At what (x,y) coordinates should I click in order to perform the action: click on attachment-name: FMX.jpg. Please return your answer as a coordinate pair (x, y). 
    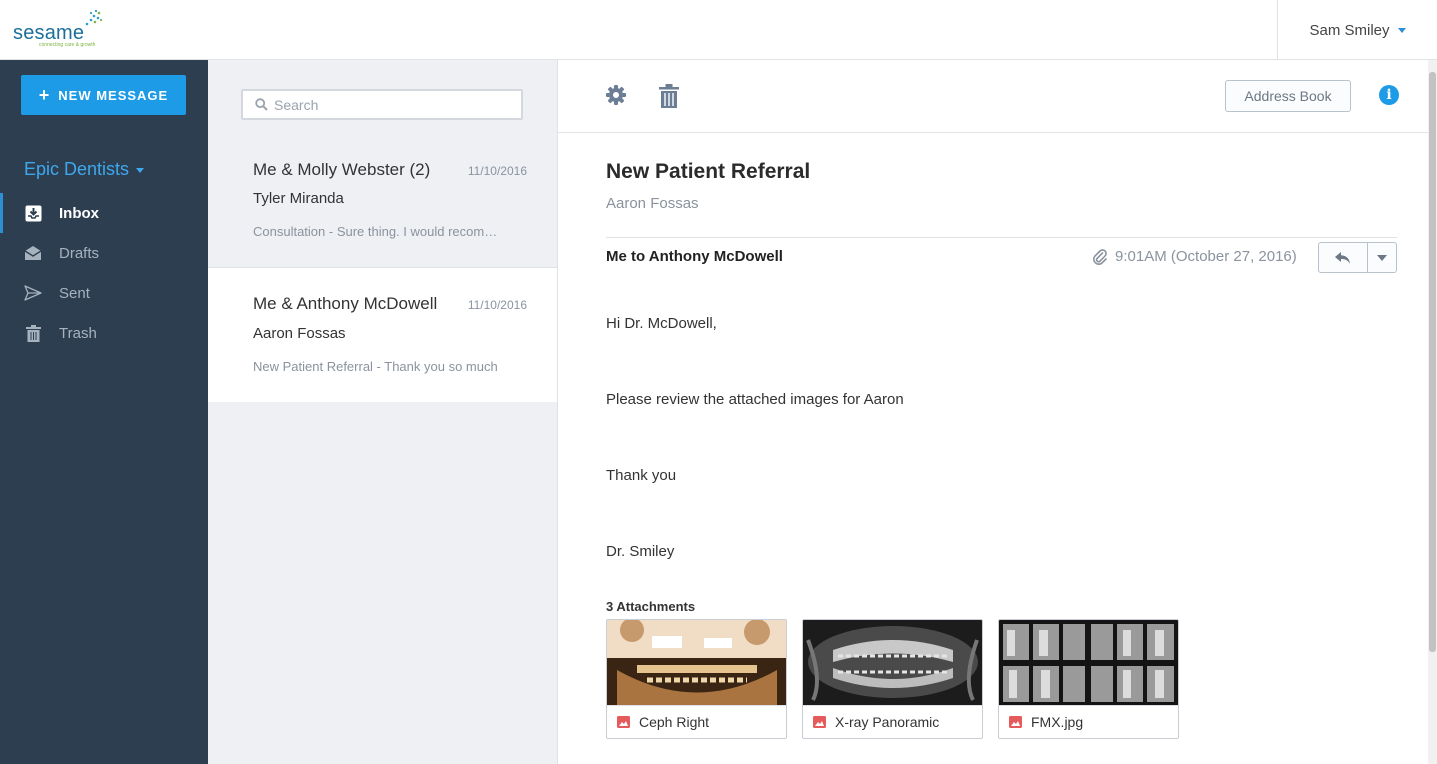
    Looking at the image, I should click on (1057, 722).